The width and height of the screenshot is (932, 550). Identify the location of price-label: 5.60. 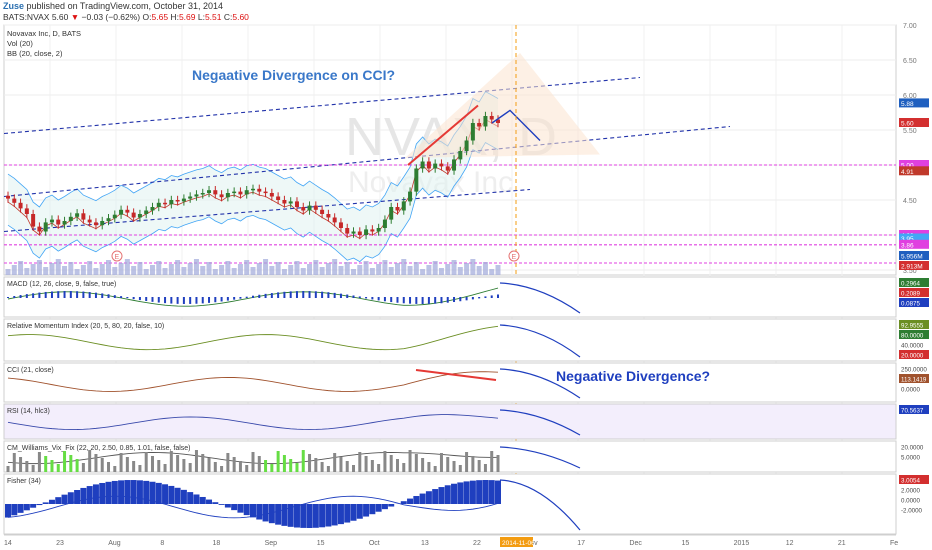
(907, 124).